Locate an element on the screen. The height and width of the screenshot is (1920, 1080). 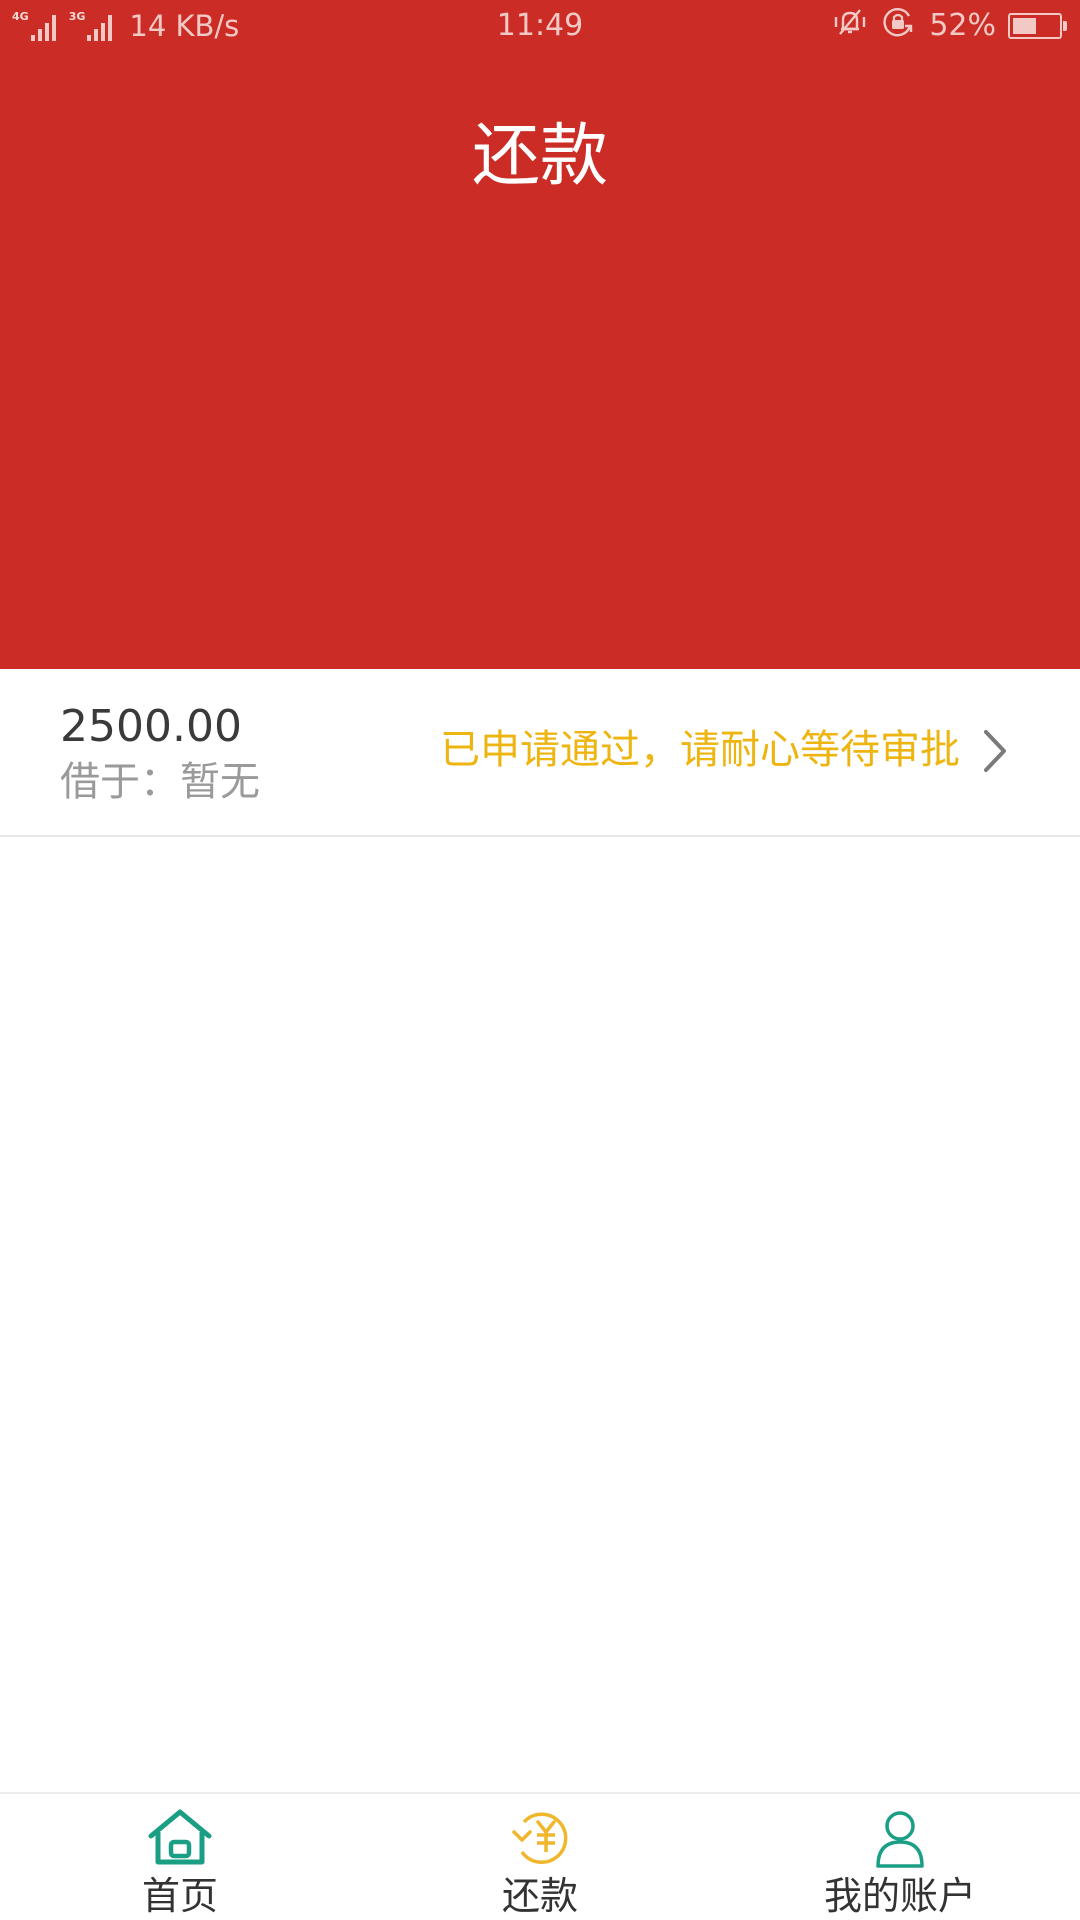
rotation-lock-icon is located at coordinates (898, 26).